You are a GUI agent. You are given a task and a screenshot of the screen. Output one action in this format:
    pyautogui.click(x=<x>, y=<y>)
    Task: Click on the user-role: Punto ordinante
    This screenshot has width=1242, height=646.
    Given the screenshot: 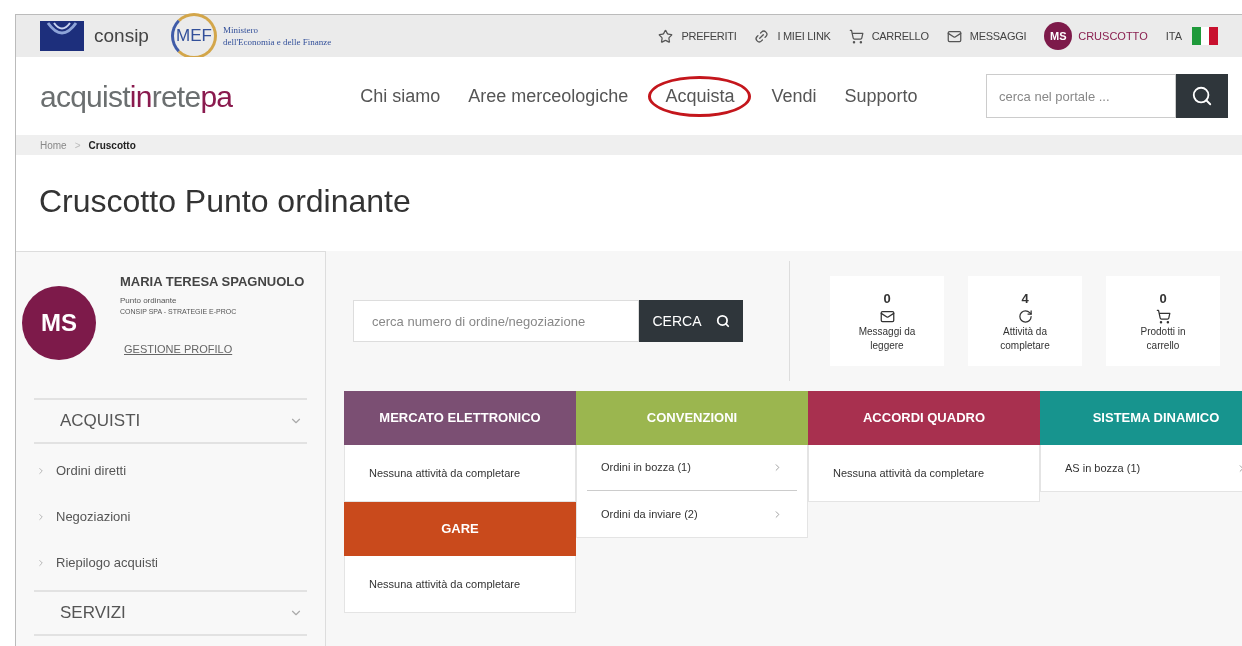 What is the action you would take?
    pyautogui.click(x=148, y=300)
    